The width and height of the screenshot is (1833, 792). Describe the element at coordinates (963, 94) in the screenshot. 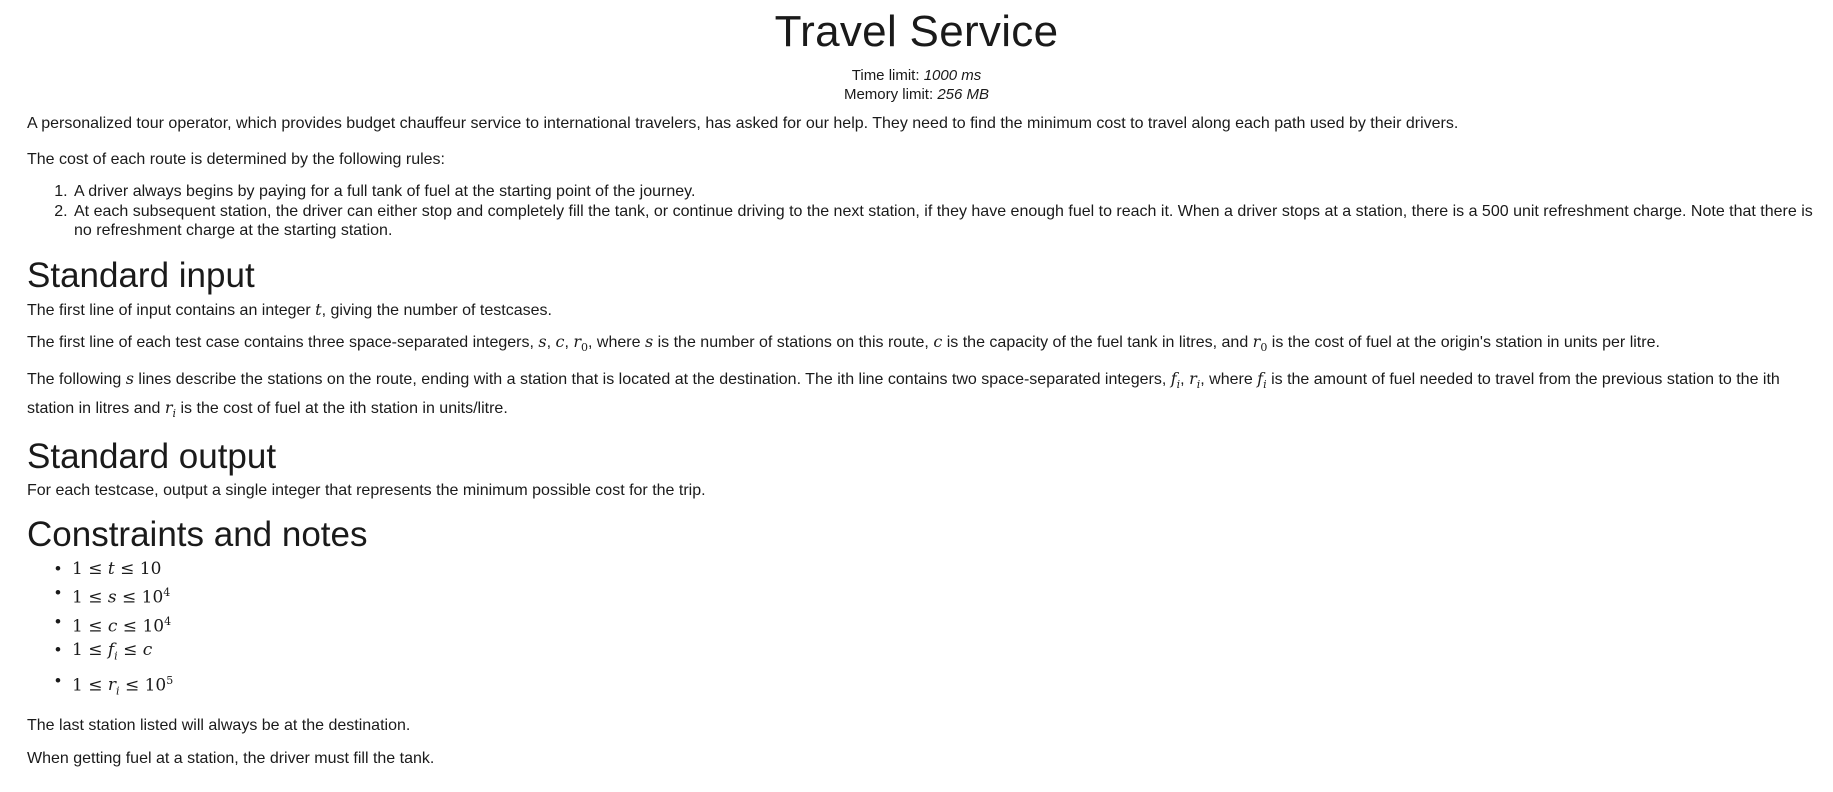

I see `memory-limit-value: 256 MB` at that location.